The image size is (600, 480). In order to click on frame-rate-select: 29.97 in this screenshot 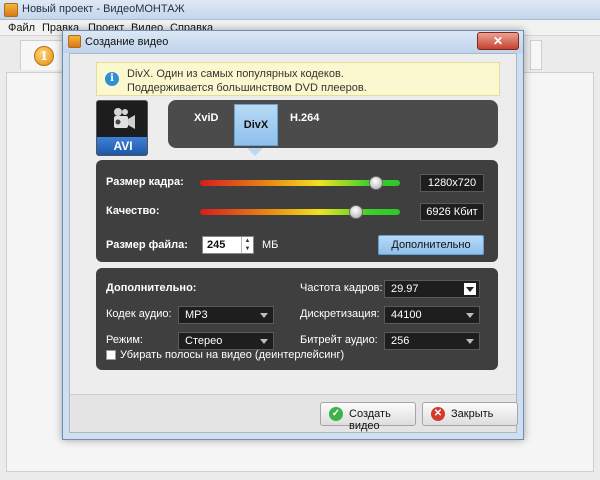, I will do `click(432, 289)`.